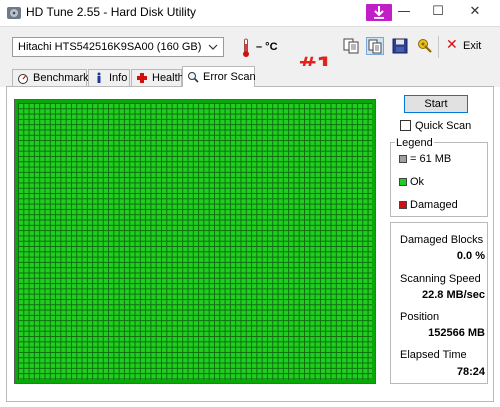  What do you see at coordinates (246, 47) in the screenshot?
I see `thermometer-icon` at bounding box center [246, 47].